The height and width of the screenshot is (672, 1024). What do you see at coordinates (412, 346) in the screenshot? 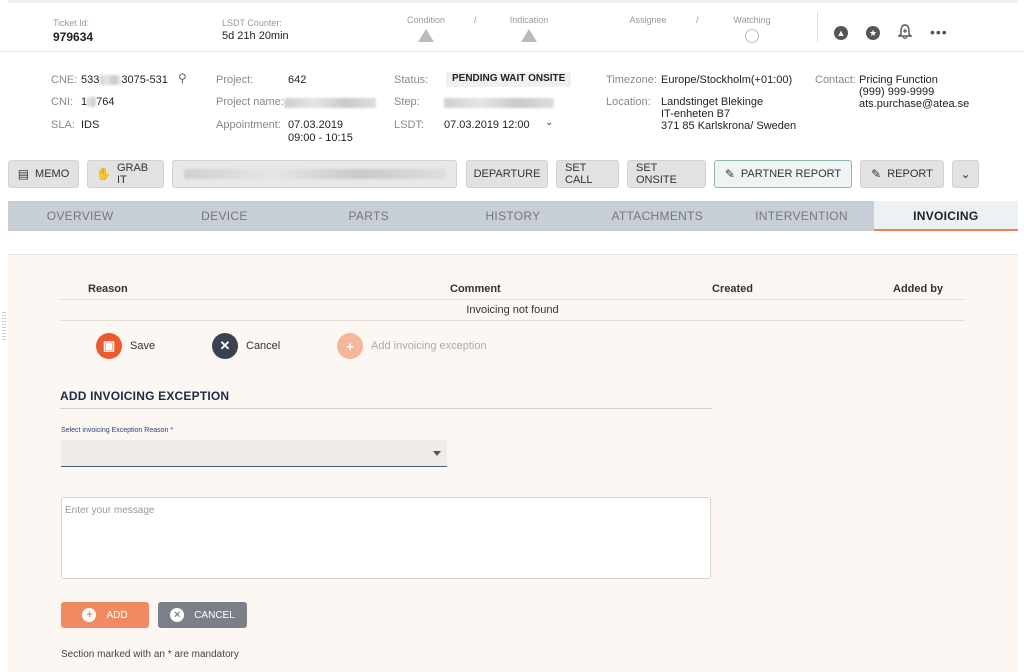
I see `add-invoicing-exception-button: + Add invoicing exception` at bounding box center [412, 346].